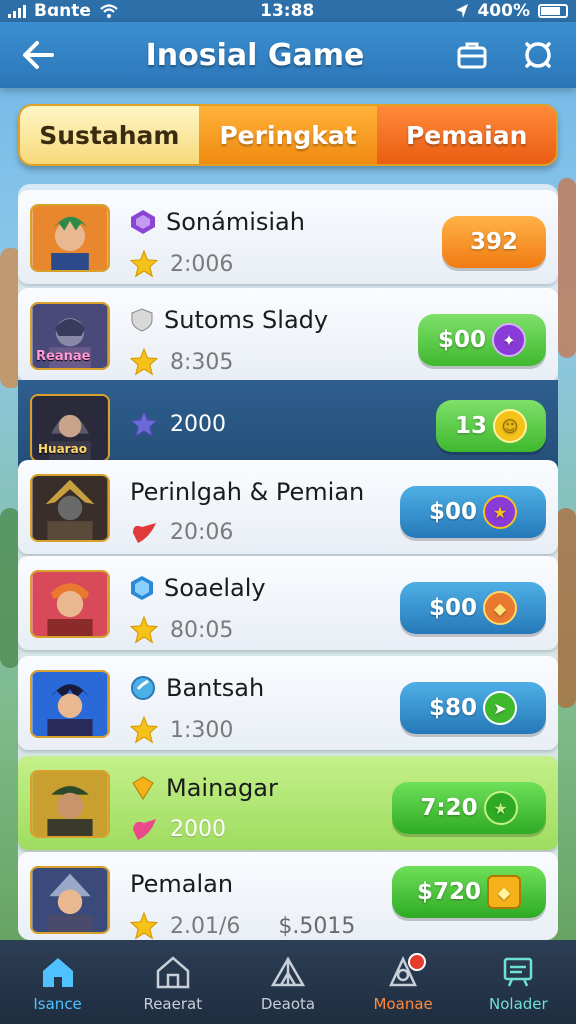  Describe the element at coordinates (202, 730) in the screenshot. I see `player-score: 1:300` at that location.